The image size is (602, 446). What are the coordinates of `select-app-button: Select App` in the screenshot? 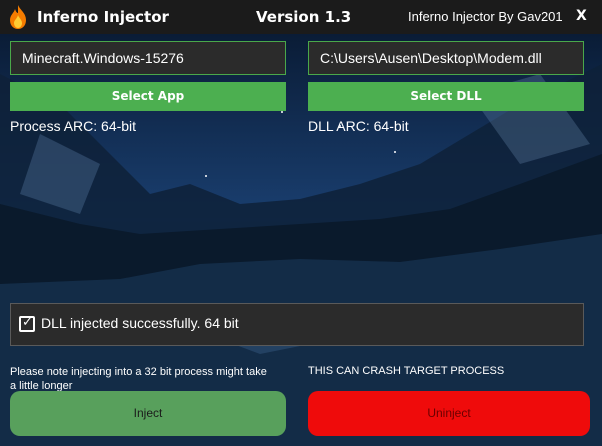 It's located at (148, 96).